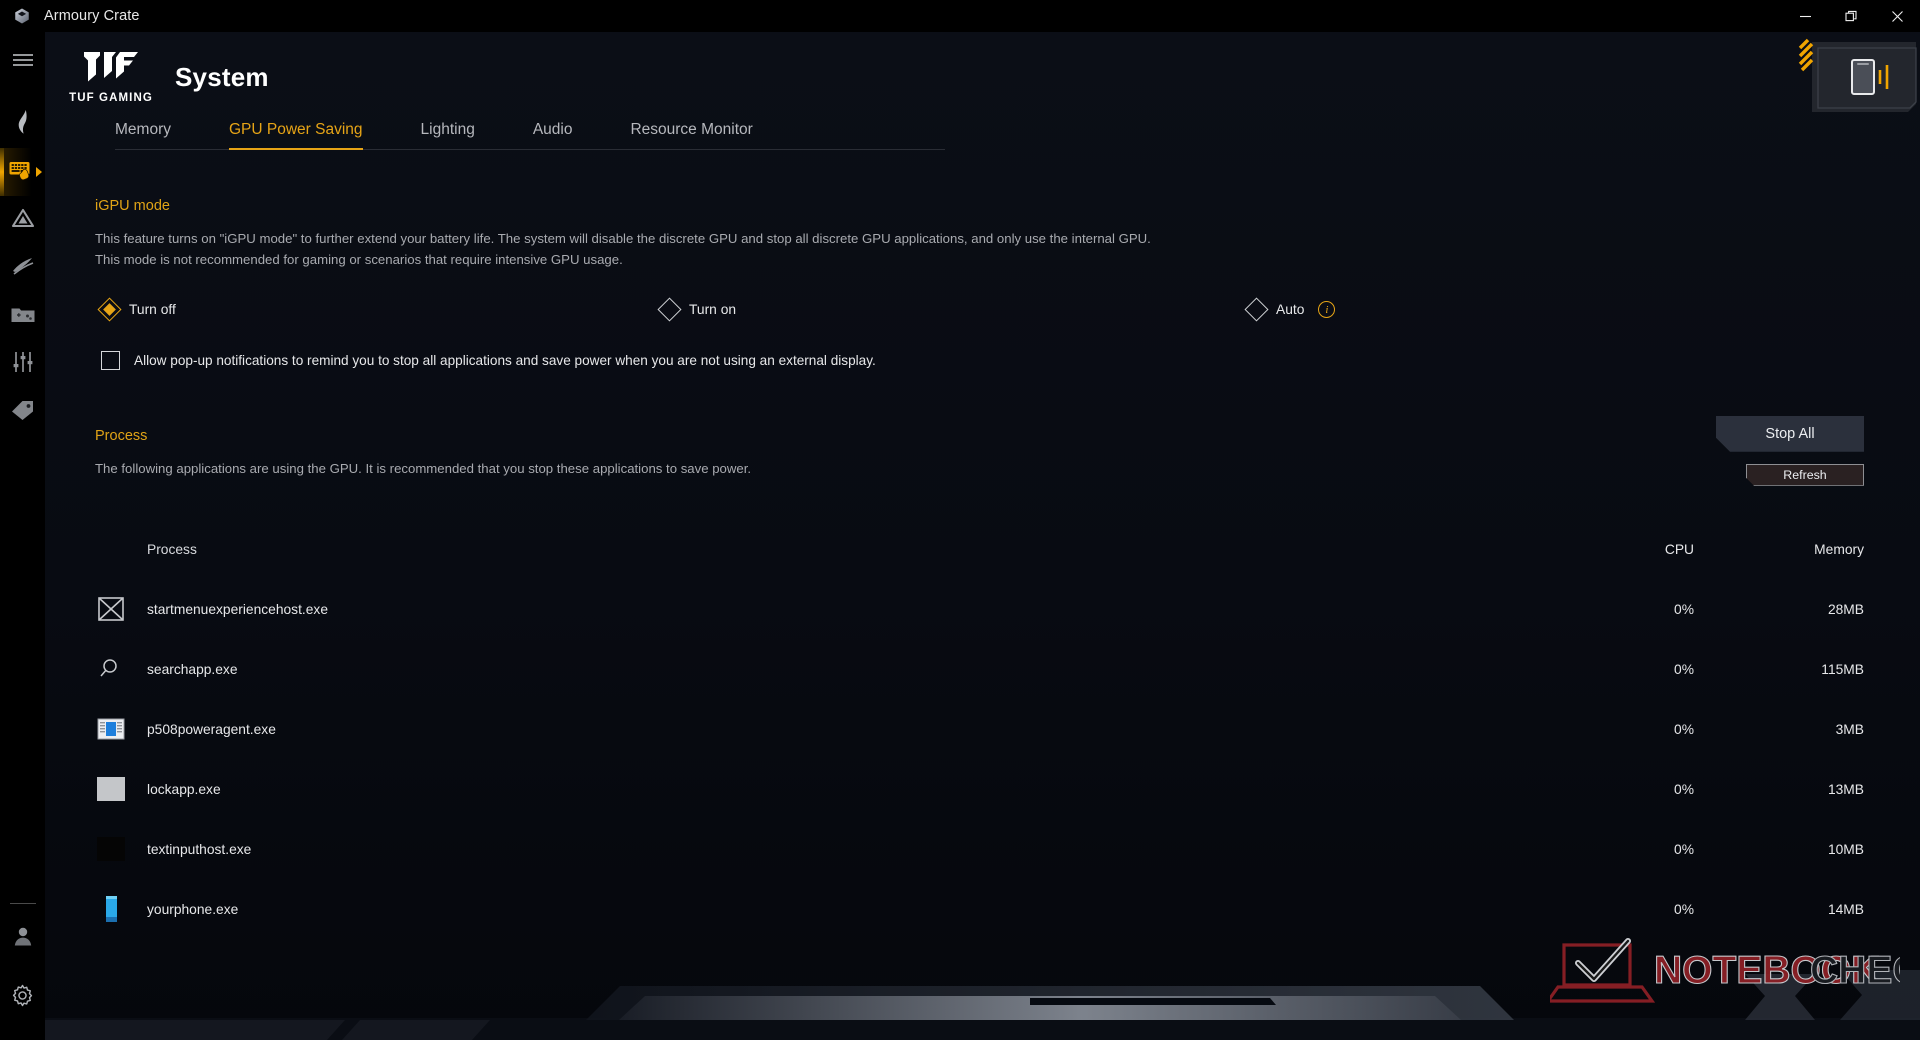 This screenshot has width=1920, height=1040. I want to click on user-account-icon, so click(23, 938).